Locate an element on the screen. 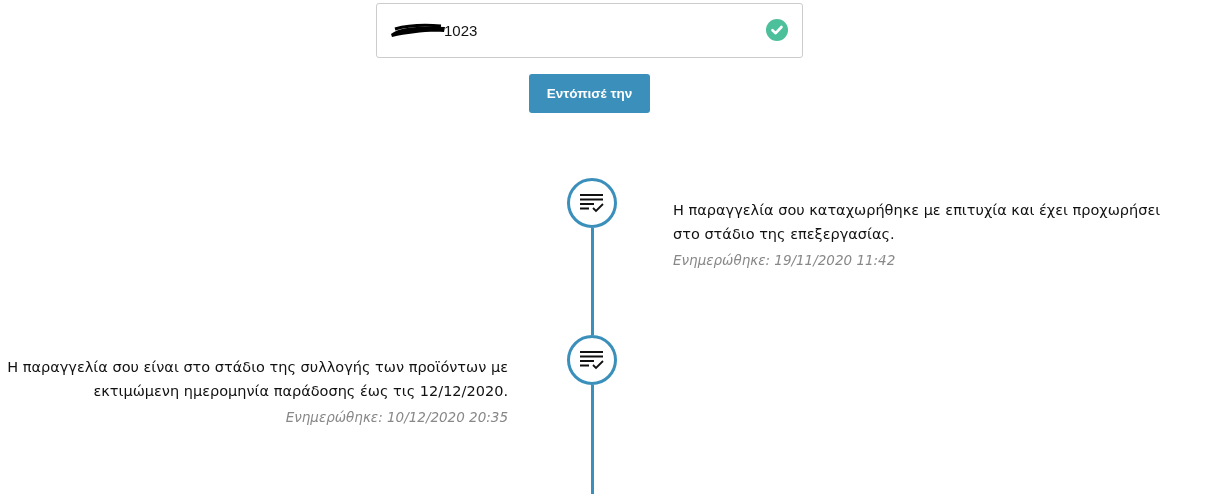 This screenshot has height=494, width=1228. updated-timestamp: Ενημερώθηκε: 19/11/2020 11:42 is located at coordinates (785, 260).